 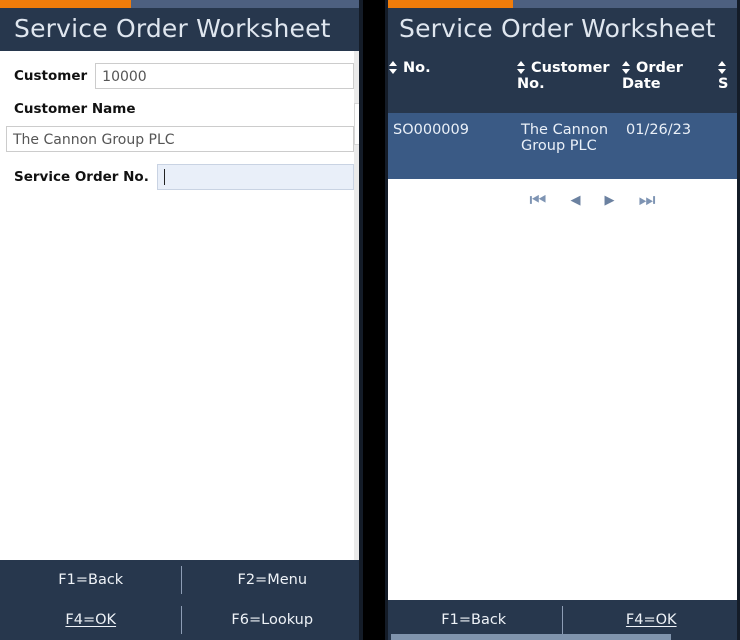 I want to click on right-panel-left-edge, so click(x=386, y=320).